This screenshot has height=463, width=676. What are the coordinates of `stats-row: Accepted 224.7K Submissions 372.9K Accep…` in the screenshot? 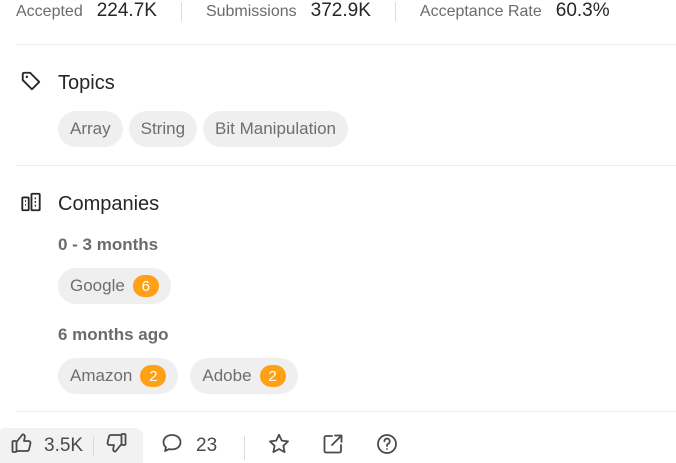 It's located at (313, 11).